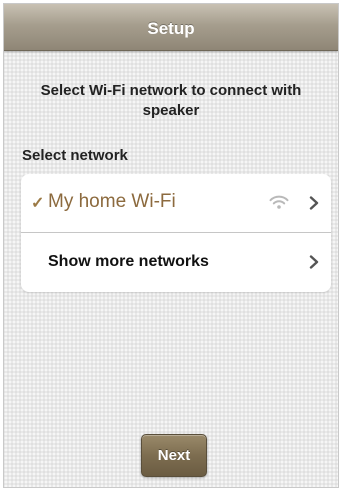  I want to click on network-item-my-home-wifi: ✓ My home Wi-Fi, so click(176, 203).